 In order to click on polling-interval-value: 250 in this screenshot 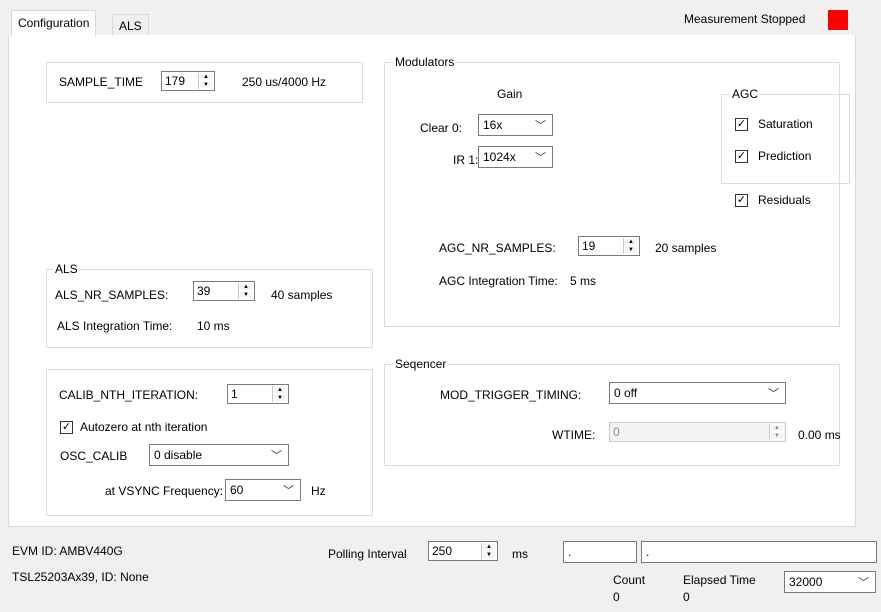, I will do `click(442, 551)`.